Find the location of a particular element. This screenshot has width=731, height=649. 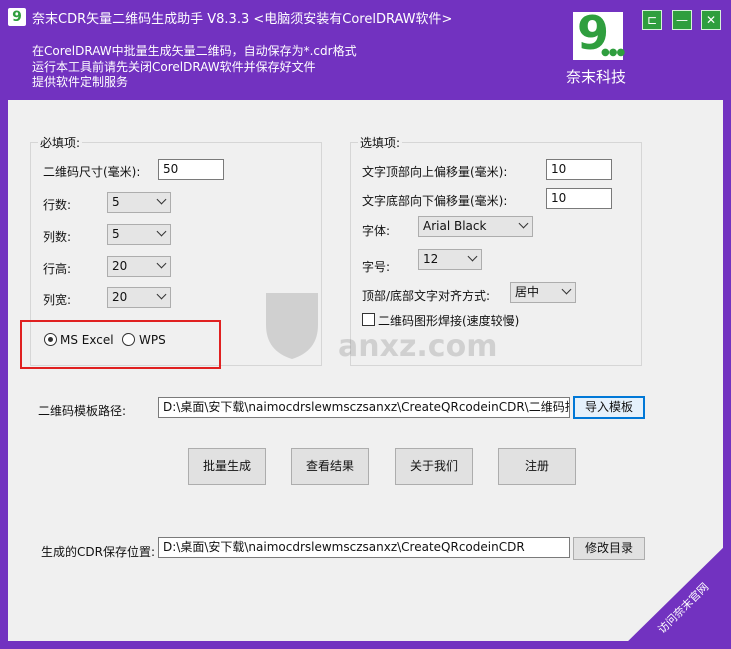

corner-ribbon-shape is located at coordinates (675, 594).